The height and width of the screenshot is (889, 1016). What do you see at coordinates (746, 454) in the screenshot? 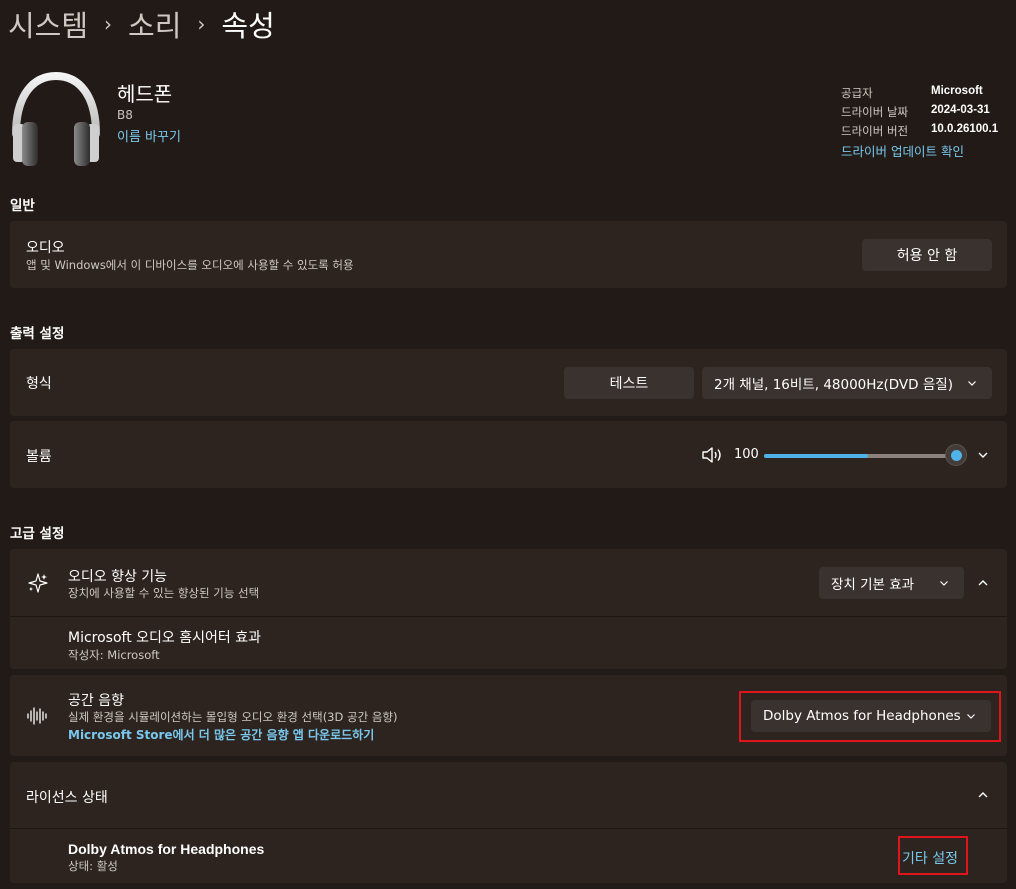
I see `volume-value: 100` at bounding box center [746, 454].